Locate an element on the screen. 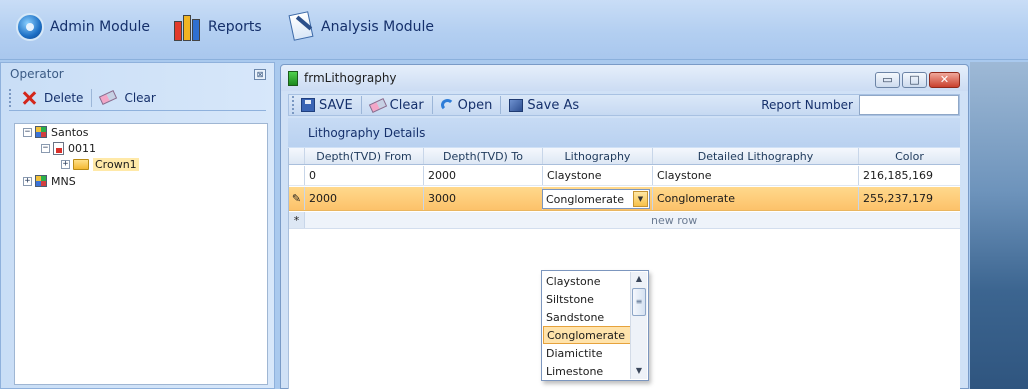 The height and width of the screenshot is (389, 1028). table-row: 0 2000 Claystone Claystone 216,185,169 is located at coordinates (624, 176).